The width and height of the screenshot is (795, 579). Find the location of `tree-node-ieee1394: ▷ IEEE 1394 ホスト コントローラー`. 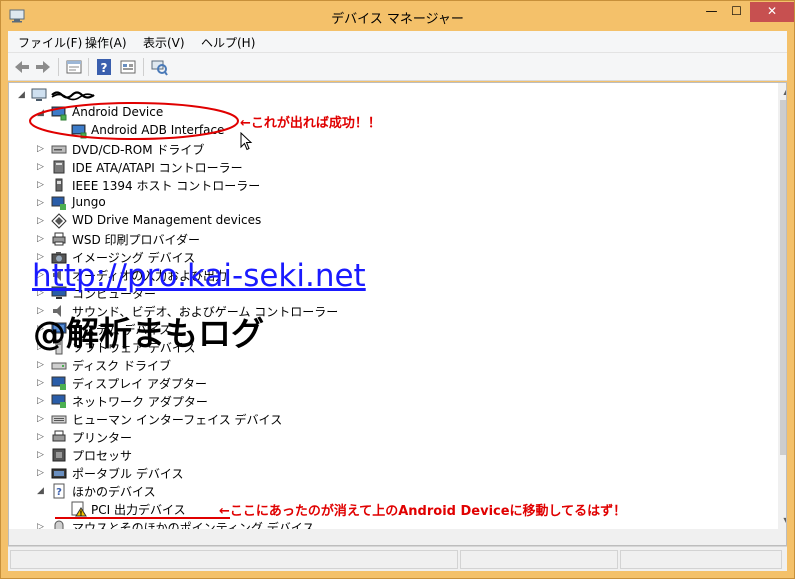

tree-node-ieee1394: ▷ IEEE 1394 ホスト コントローラー is located at coordinates (389, 185).